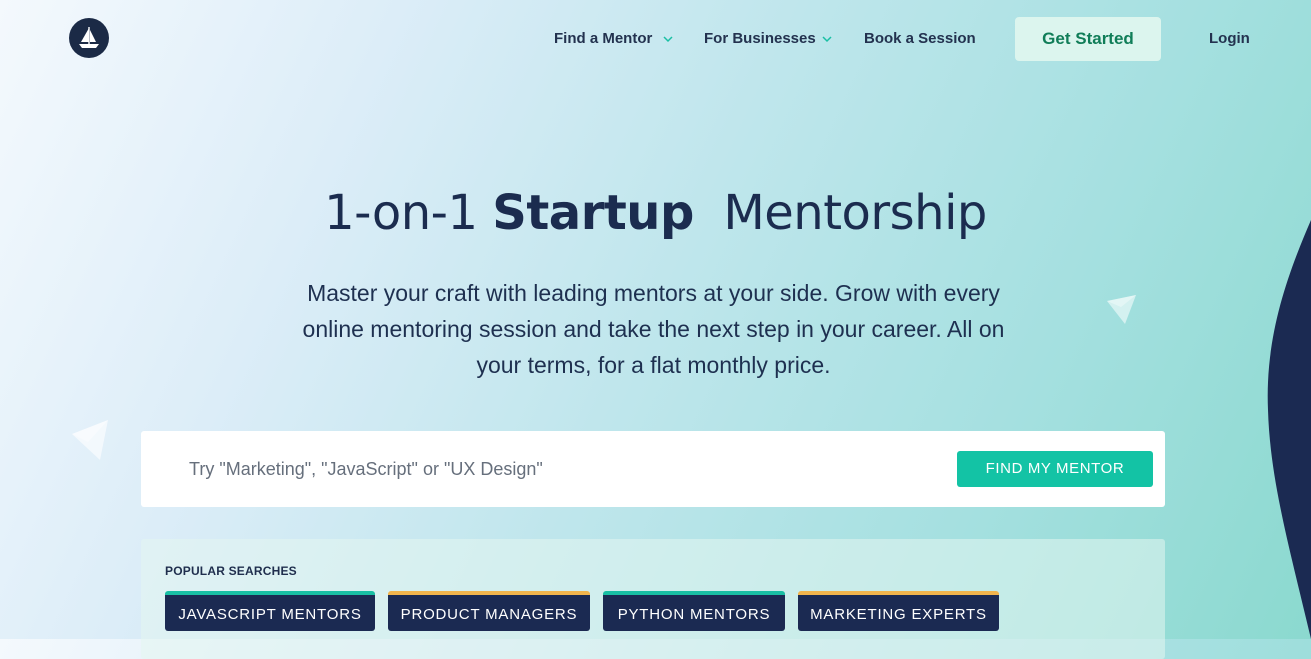 The image size is (1311, 659). I want to click on nav-find-a-mentor: Find a Mentor, so click(619, 39).